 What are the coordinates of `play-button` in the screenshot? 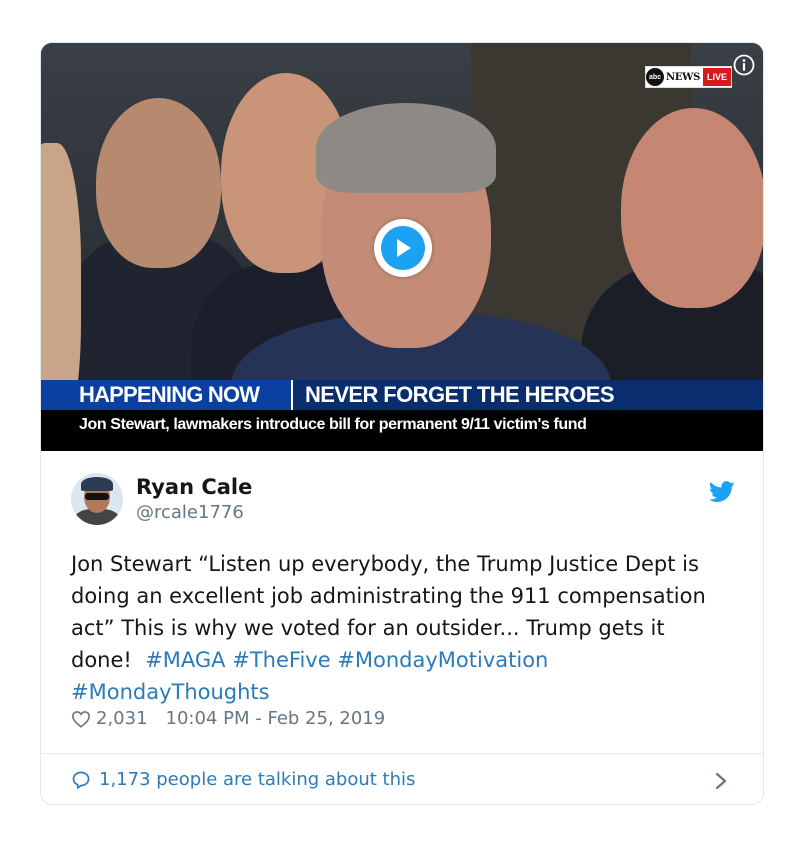 It's located at (403, 248).